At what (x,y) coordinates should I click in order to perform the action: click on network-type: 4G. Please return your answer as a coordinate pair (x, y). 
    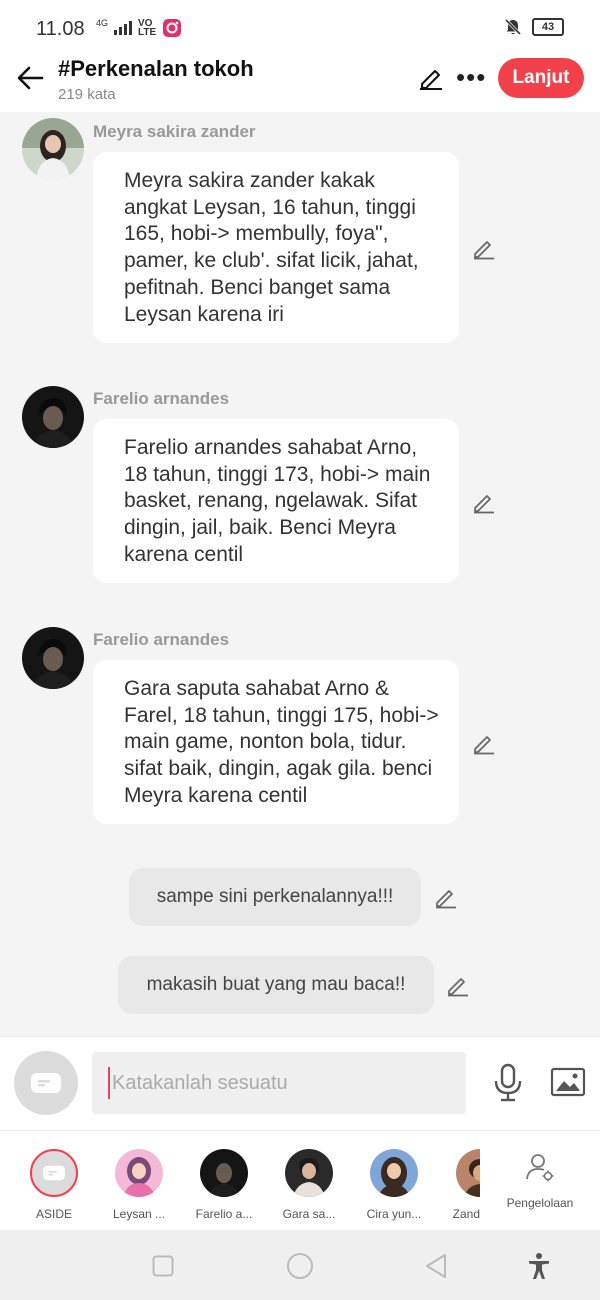
    Looking at the image, I should click on (102, 23).